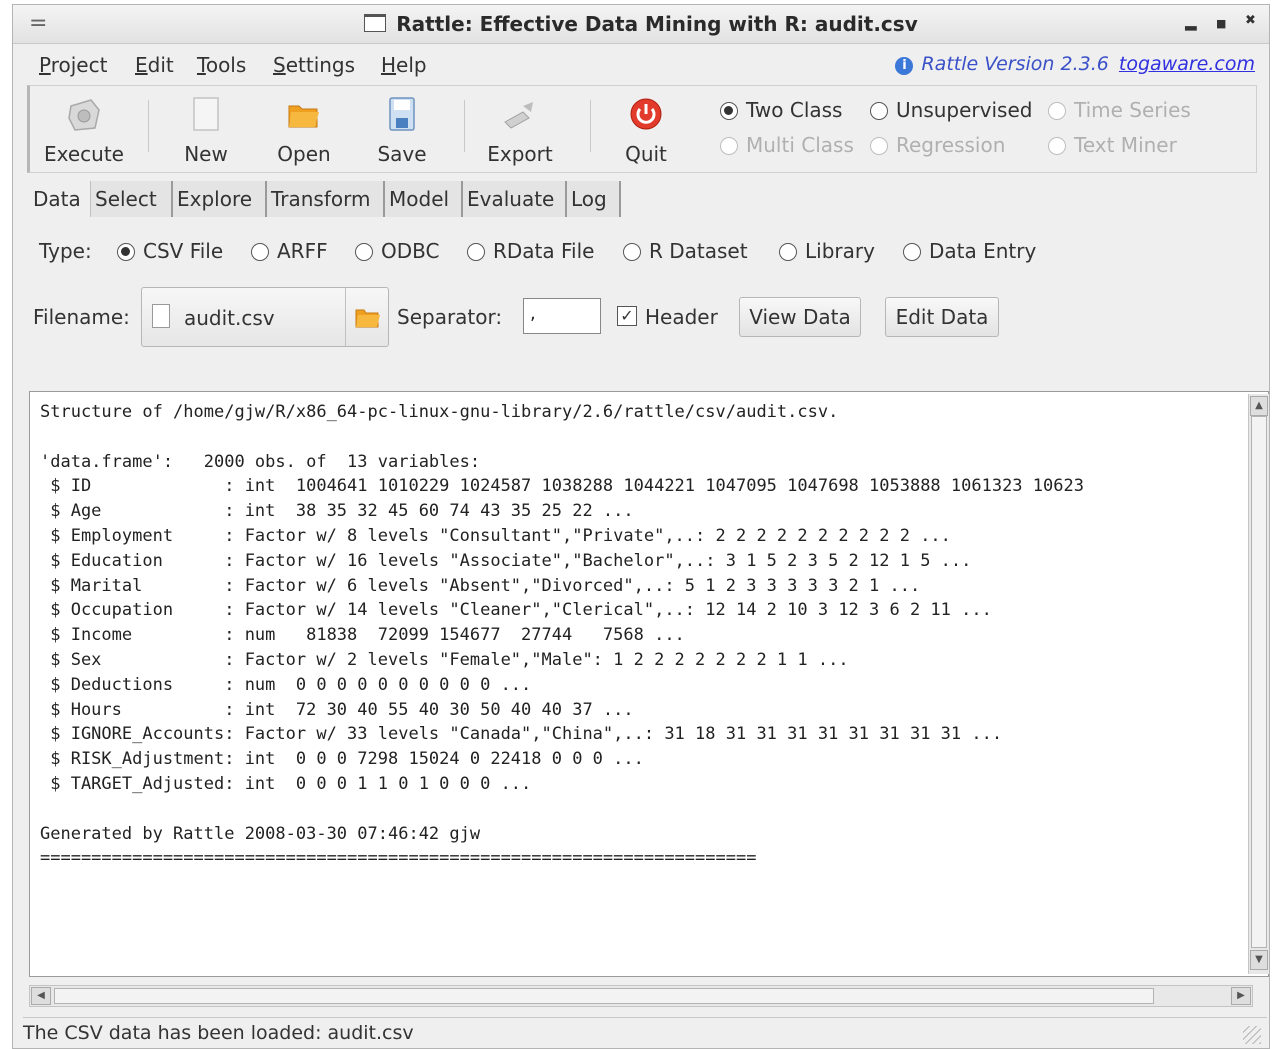 This screenshot has width=1272, height=1049. I want to click on radio-csv-file: CSV File, so click(170, 251).